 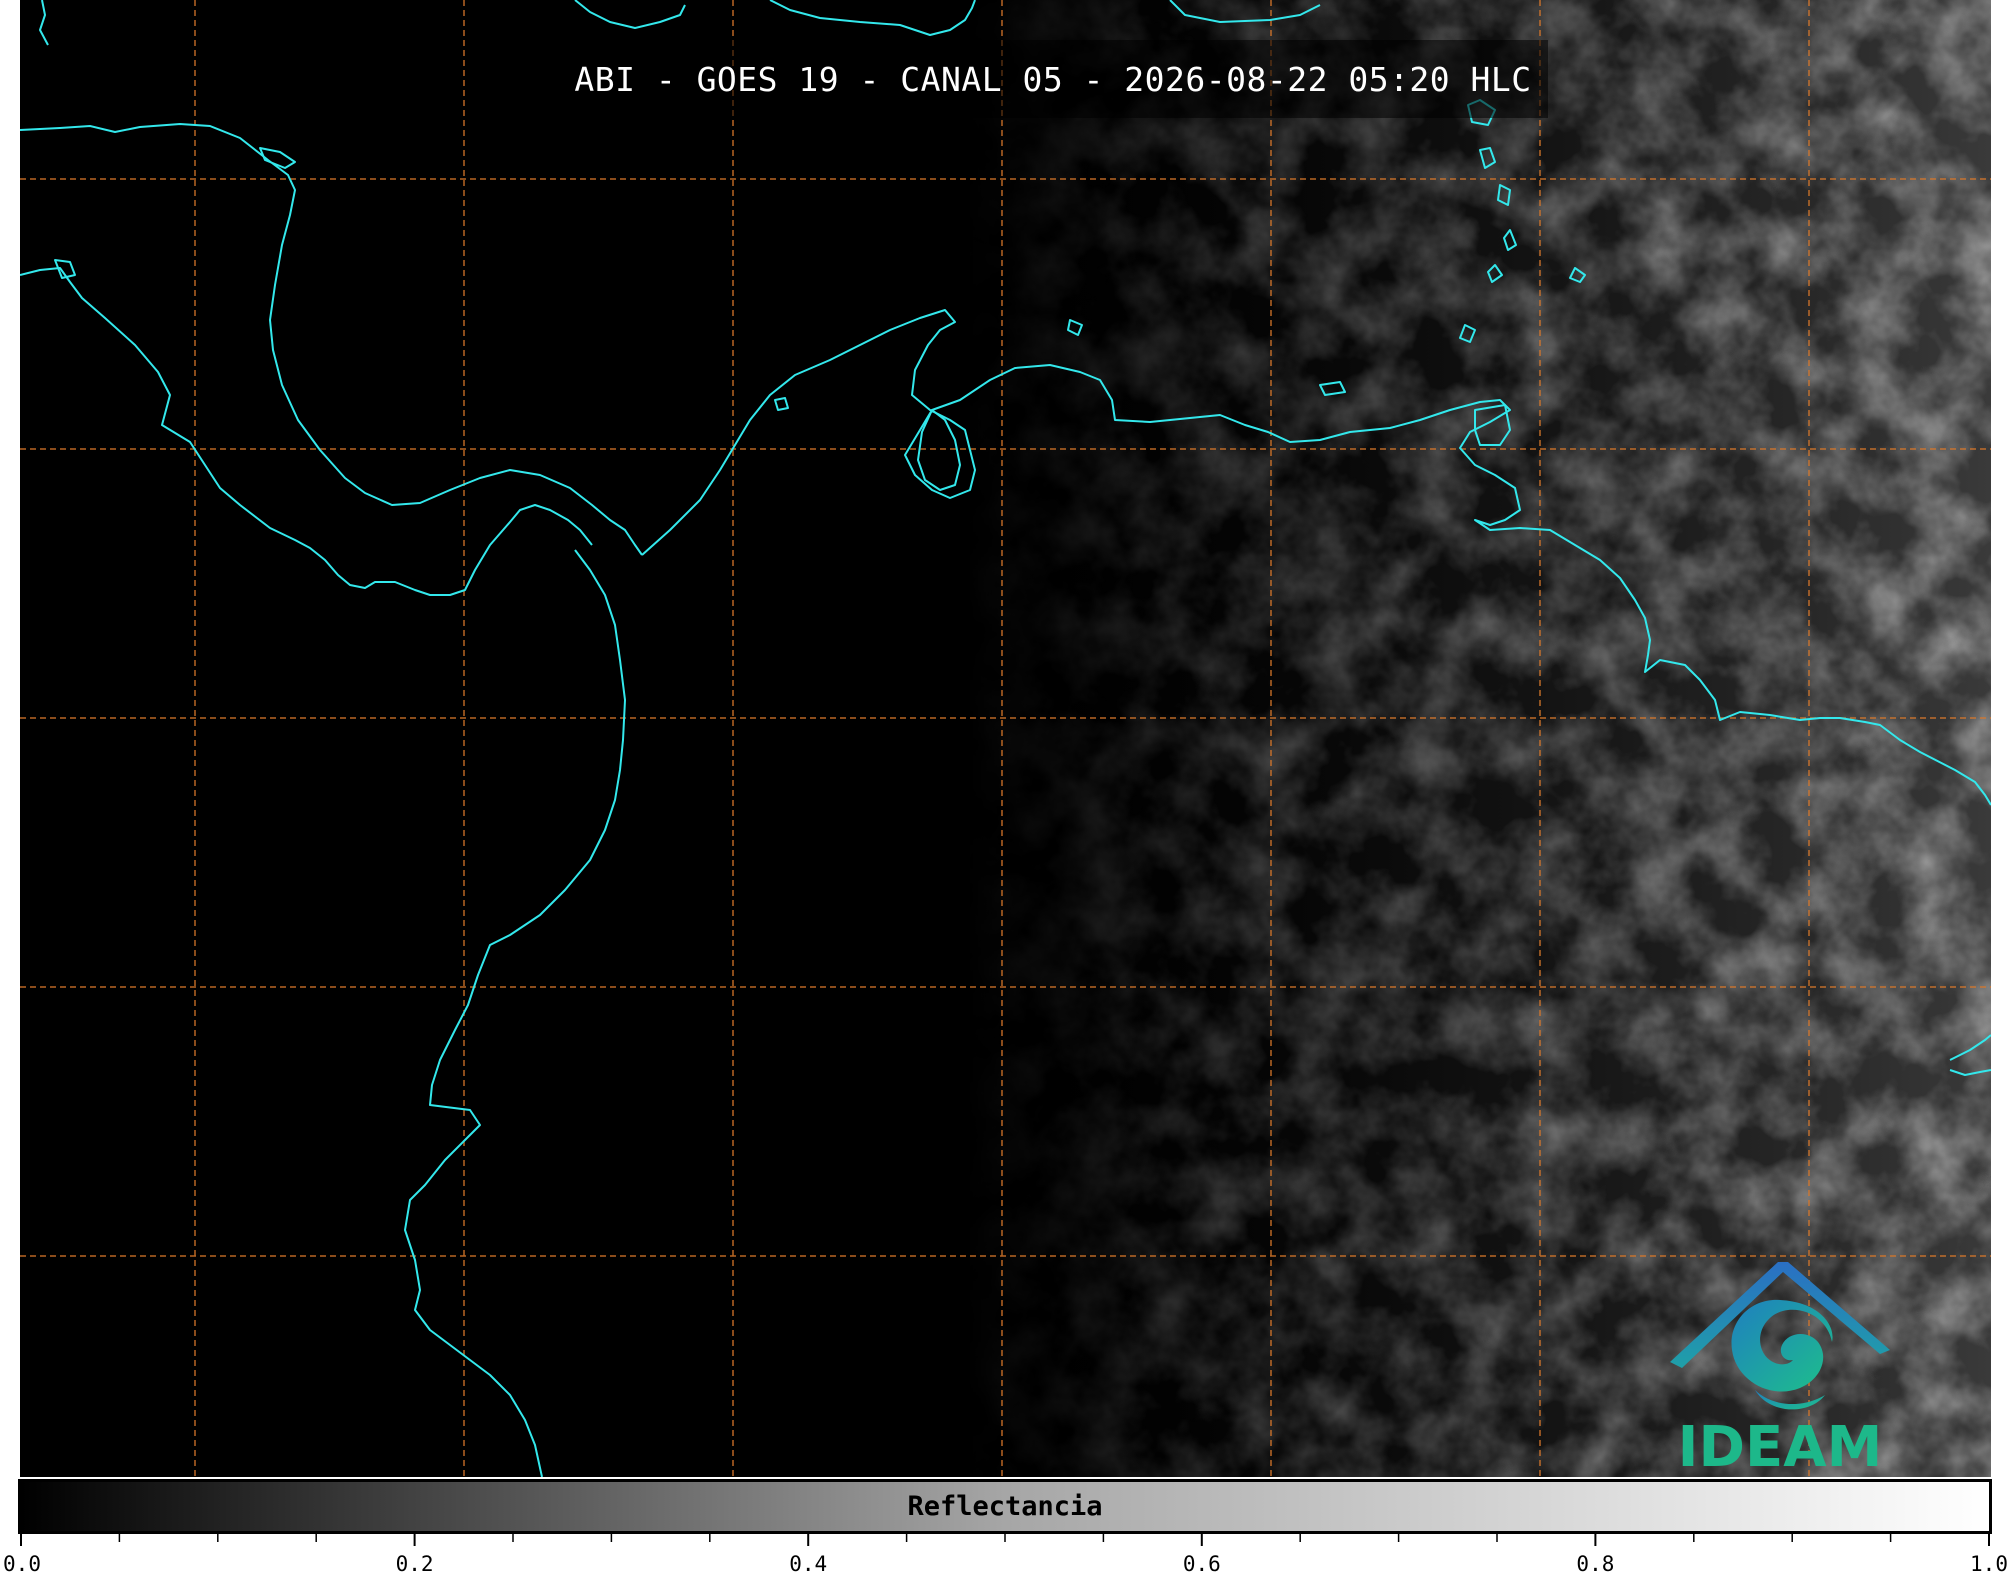 I want to click on colorbar-label: Reflectancia, so click(x=1005, y=1506).